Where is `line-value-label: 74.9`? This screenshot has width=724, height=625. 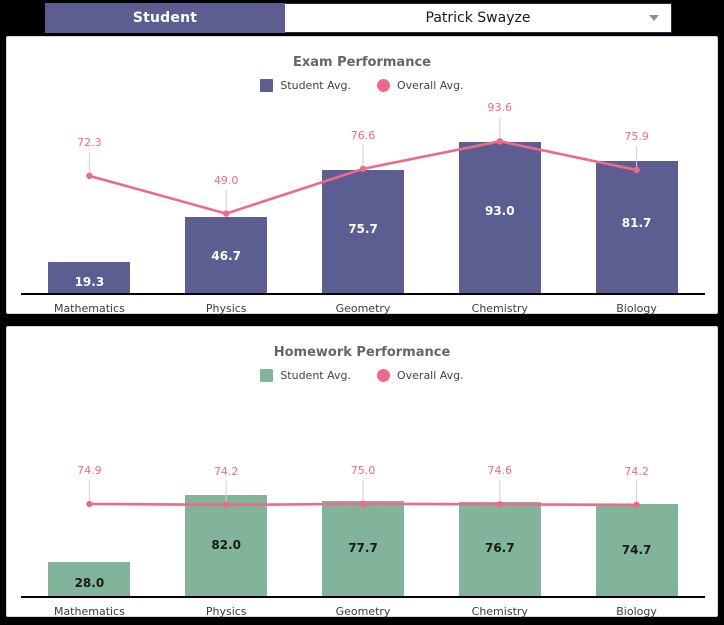
line-value-label: 74.9 is located at coordinates (89, 470).